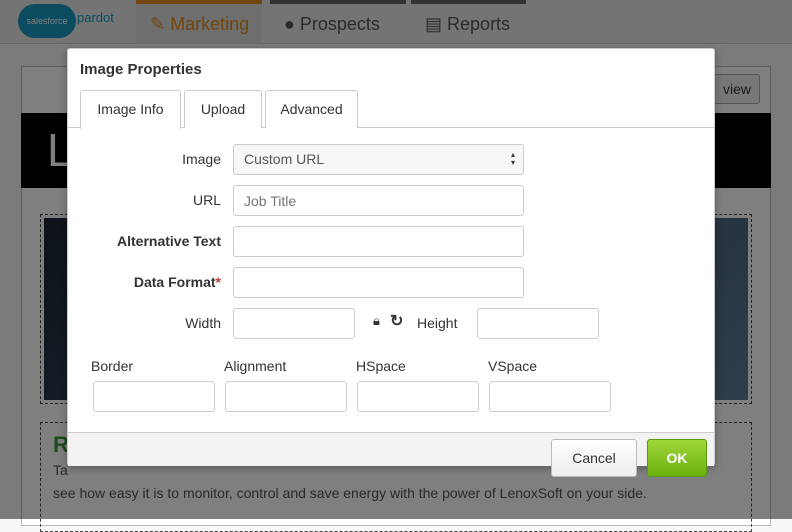  What do you see at coordinates (418, 396) in the screenshot?
I see `hspace-input` at bounding box center [418, 396].